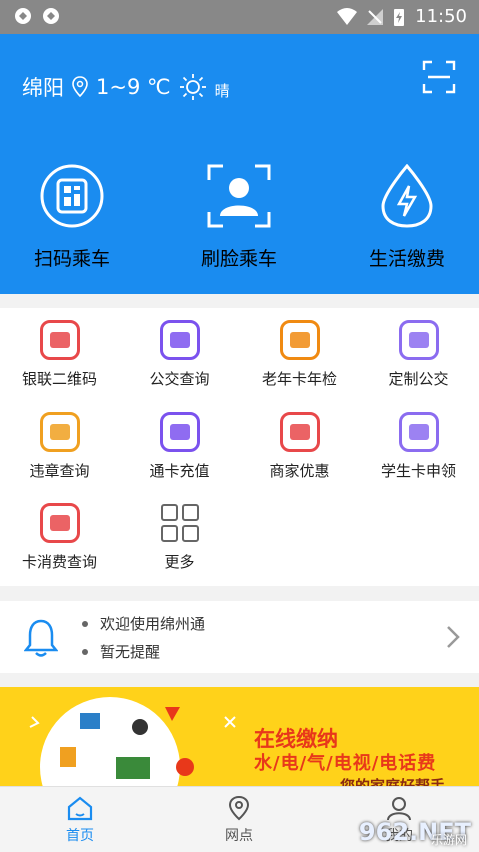 This screenshot has width=479, height=852. I want to click on more-grid-icon, so click(180, 523).